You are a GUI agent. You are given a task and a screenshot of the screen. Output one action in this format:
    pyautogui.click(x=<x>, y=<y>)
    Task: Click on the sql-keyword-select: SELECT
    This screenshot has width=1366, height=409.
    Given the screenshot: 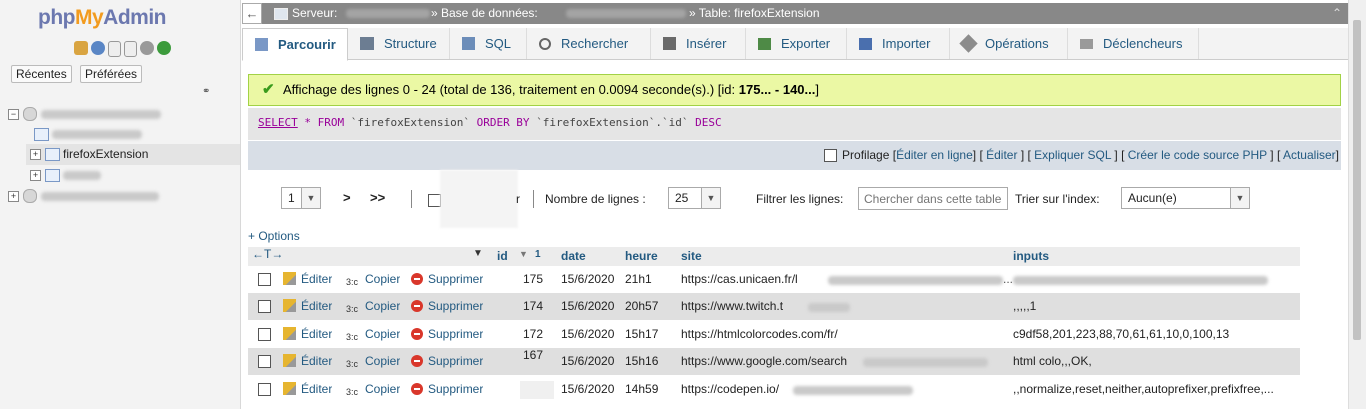 What is the action you would take?
    pyautogui.click(x=278, y=122)
    